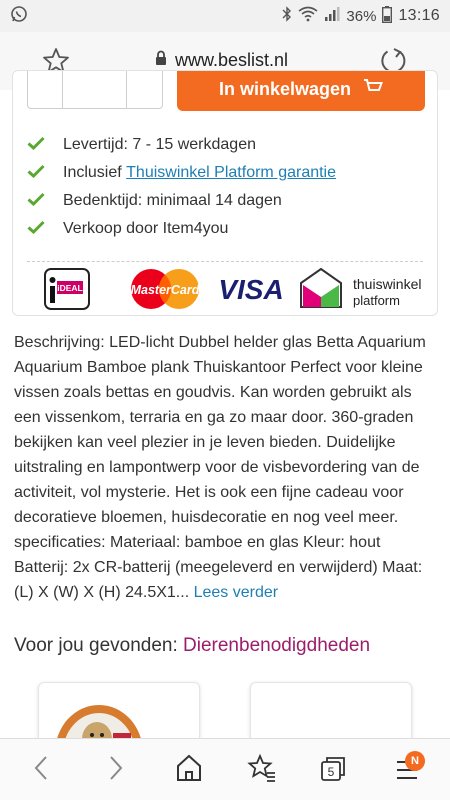 The width and height of the screenshot is (450, 800). Describe the element at coordinates (19, 16) in the screenshot. I see `whatsapp-icon` at that location.